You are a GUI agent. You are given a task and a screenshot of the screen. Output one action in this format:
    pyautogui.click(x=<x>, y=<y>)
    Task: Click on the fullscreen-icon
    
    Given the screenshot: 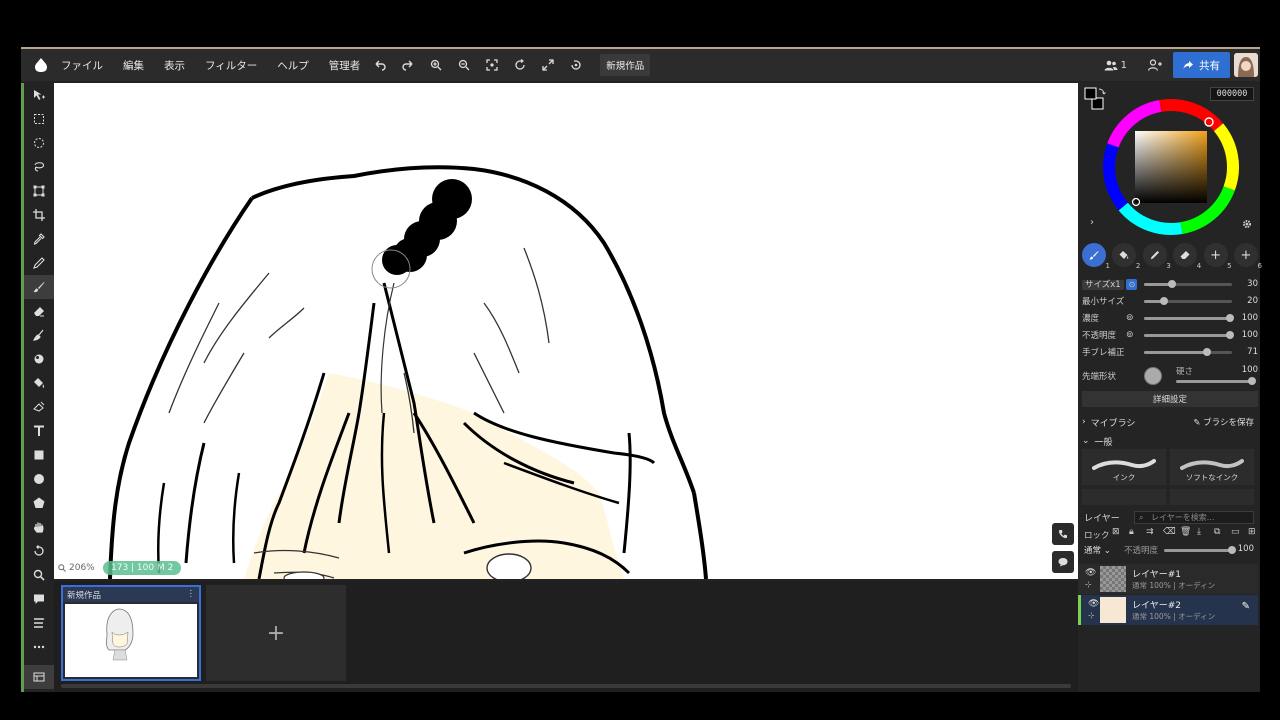 What is the action you would take?
    pyautogui.click(x=548, y=65)
    